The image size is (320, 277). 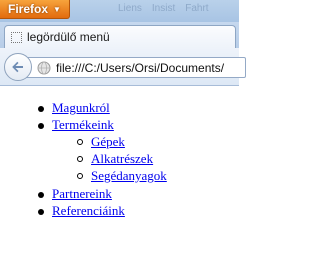 I want to click on menu-item: Termékeink, so click(x=119, y=125).